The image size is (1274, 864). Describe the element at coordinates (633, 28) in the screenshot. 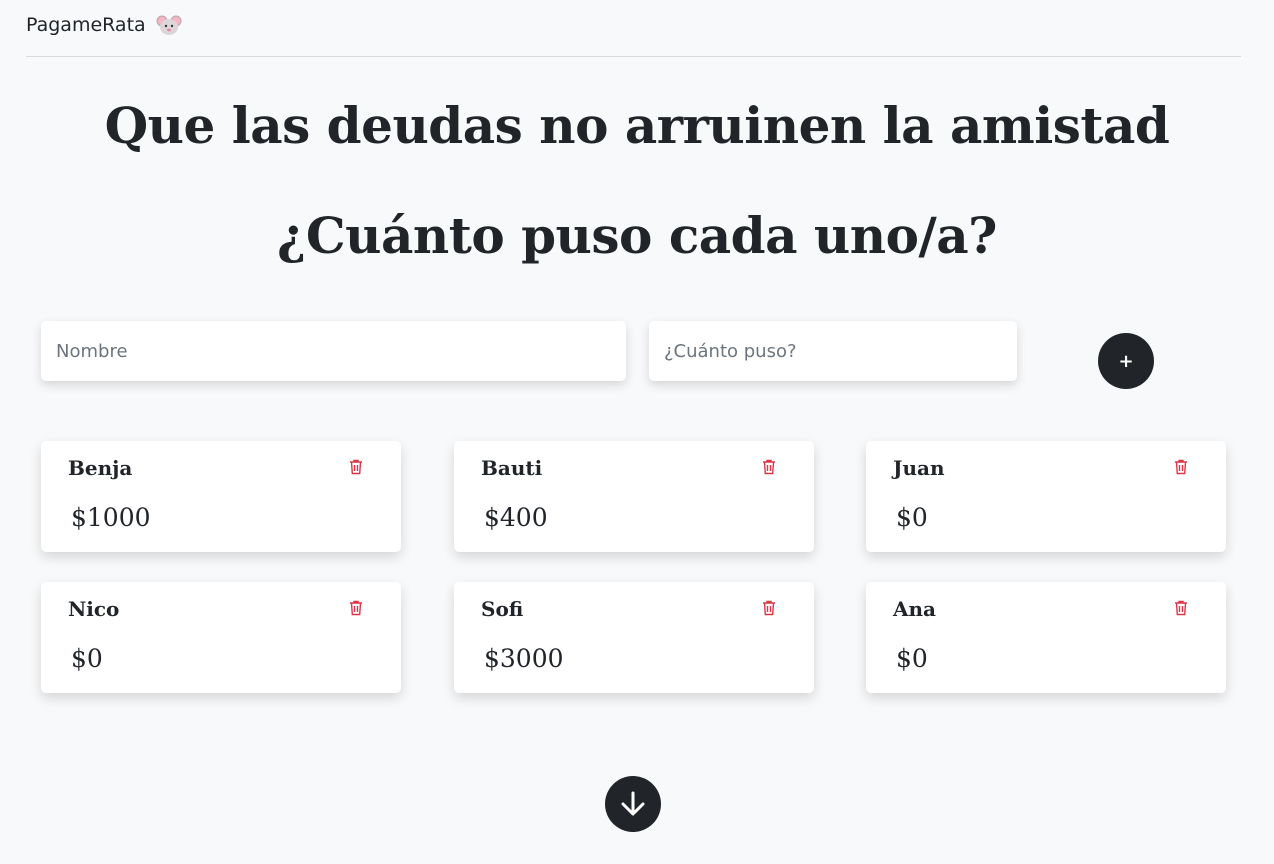

I see `navbar: PagameRata` at that location.